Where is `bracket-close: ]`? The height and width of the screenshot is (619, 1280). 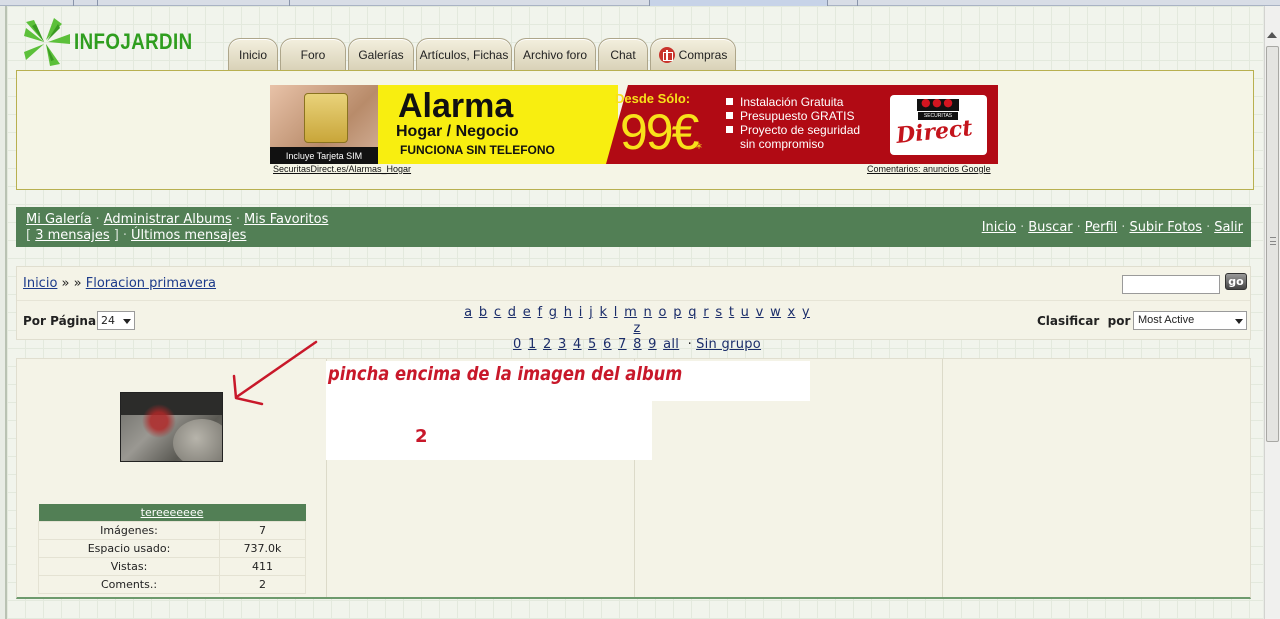 bracket-close: ] is located at coordinates (116, 235).